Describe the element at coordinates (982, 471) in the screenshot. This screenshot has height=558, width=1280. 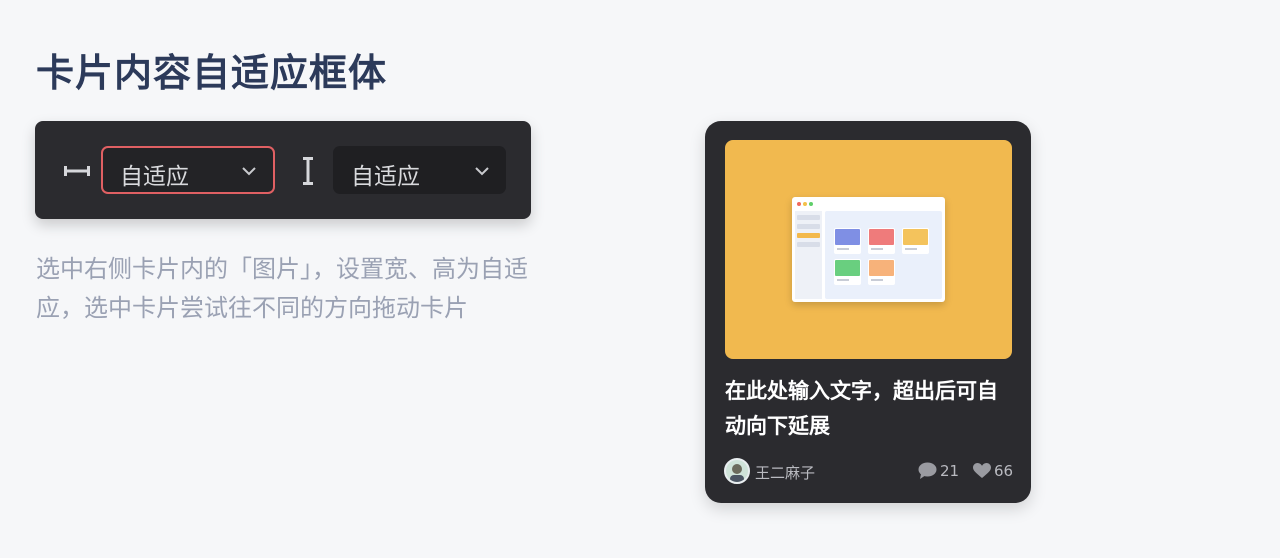
I see `heart-icon` at that location.